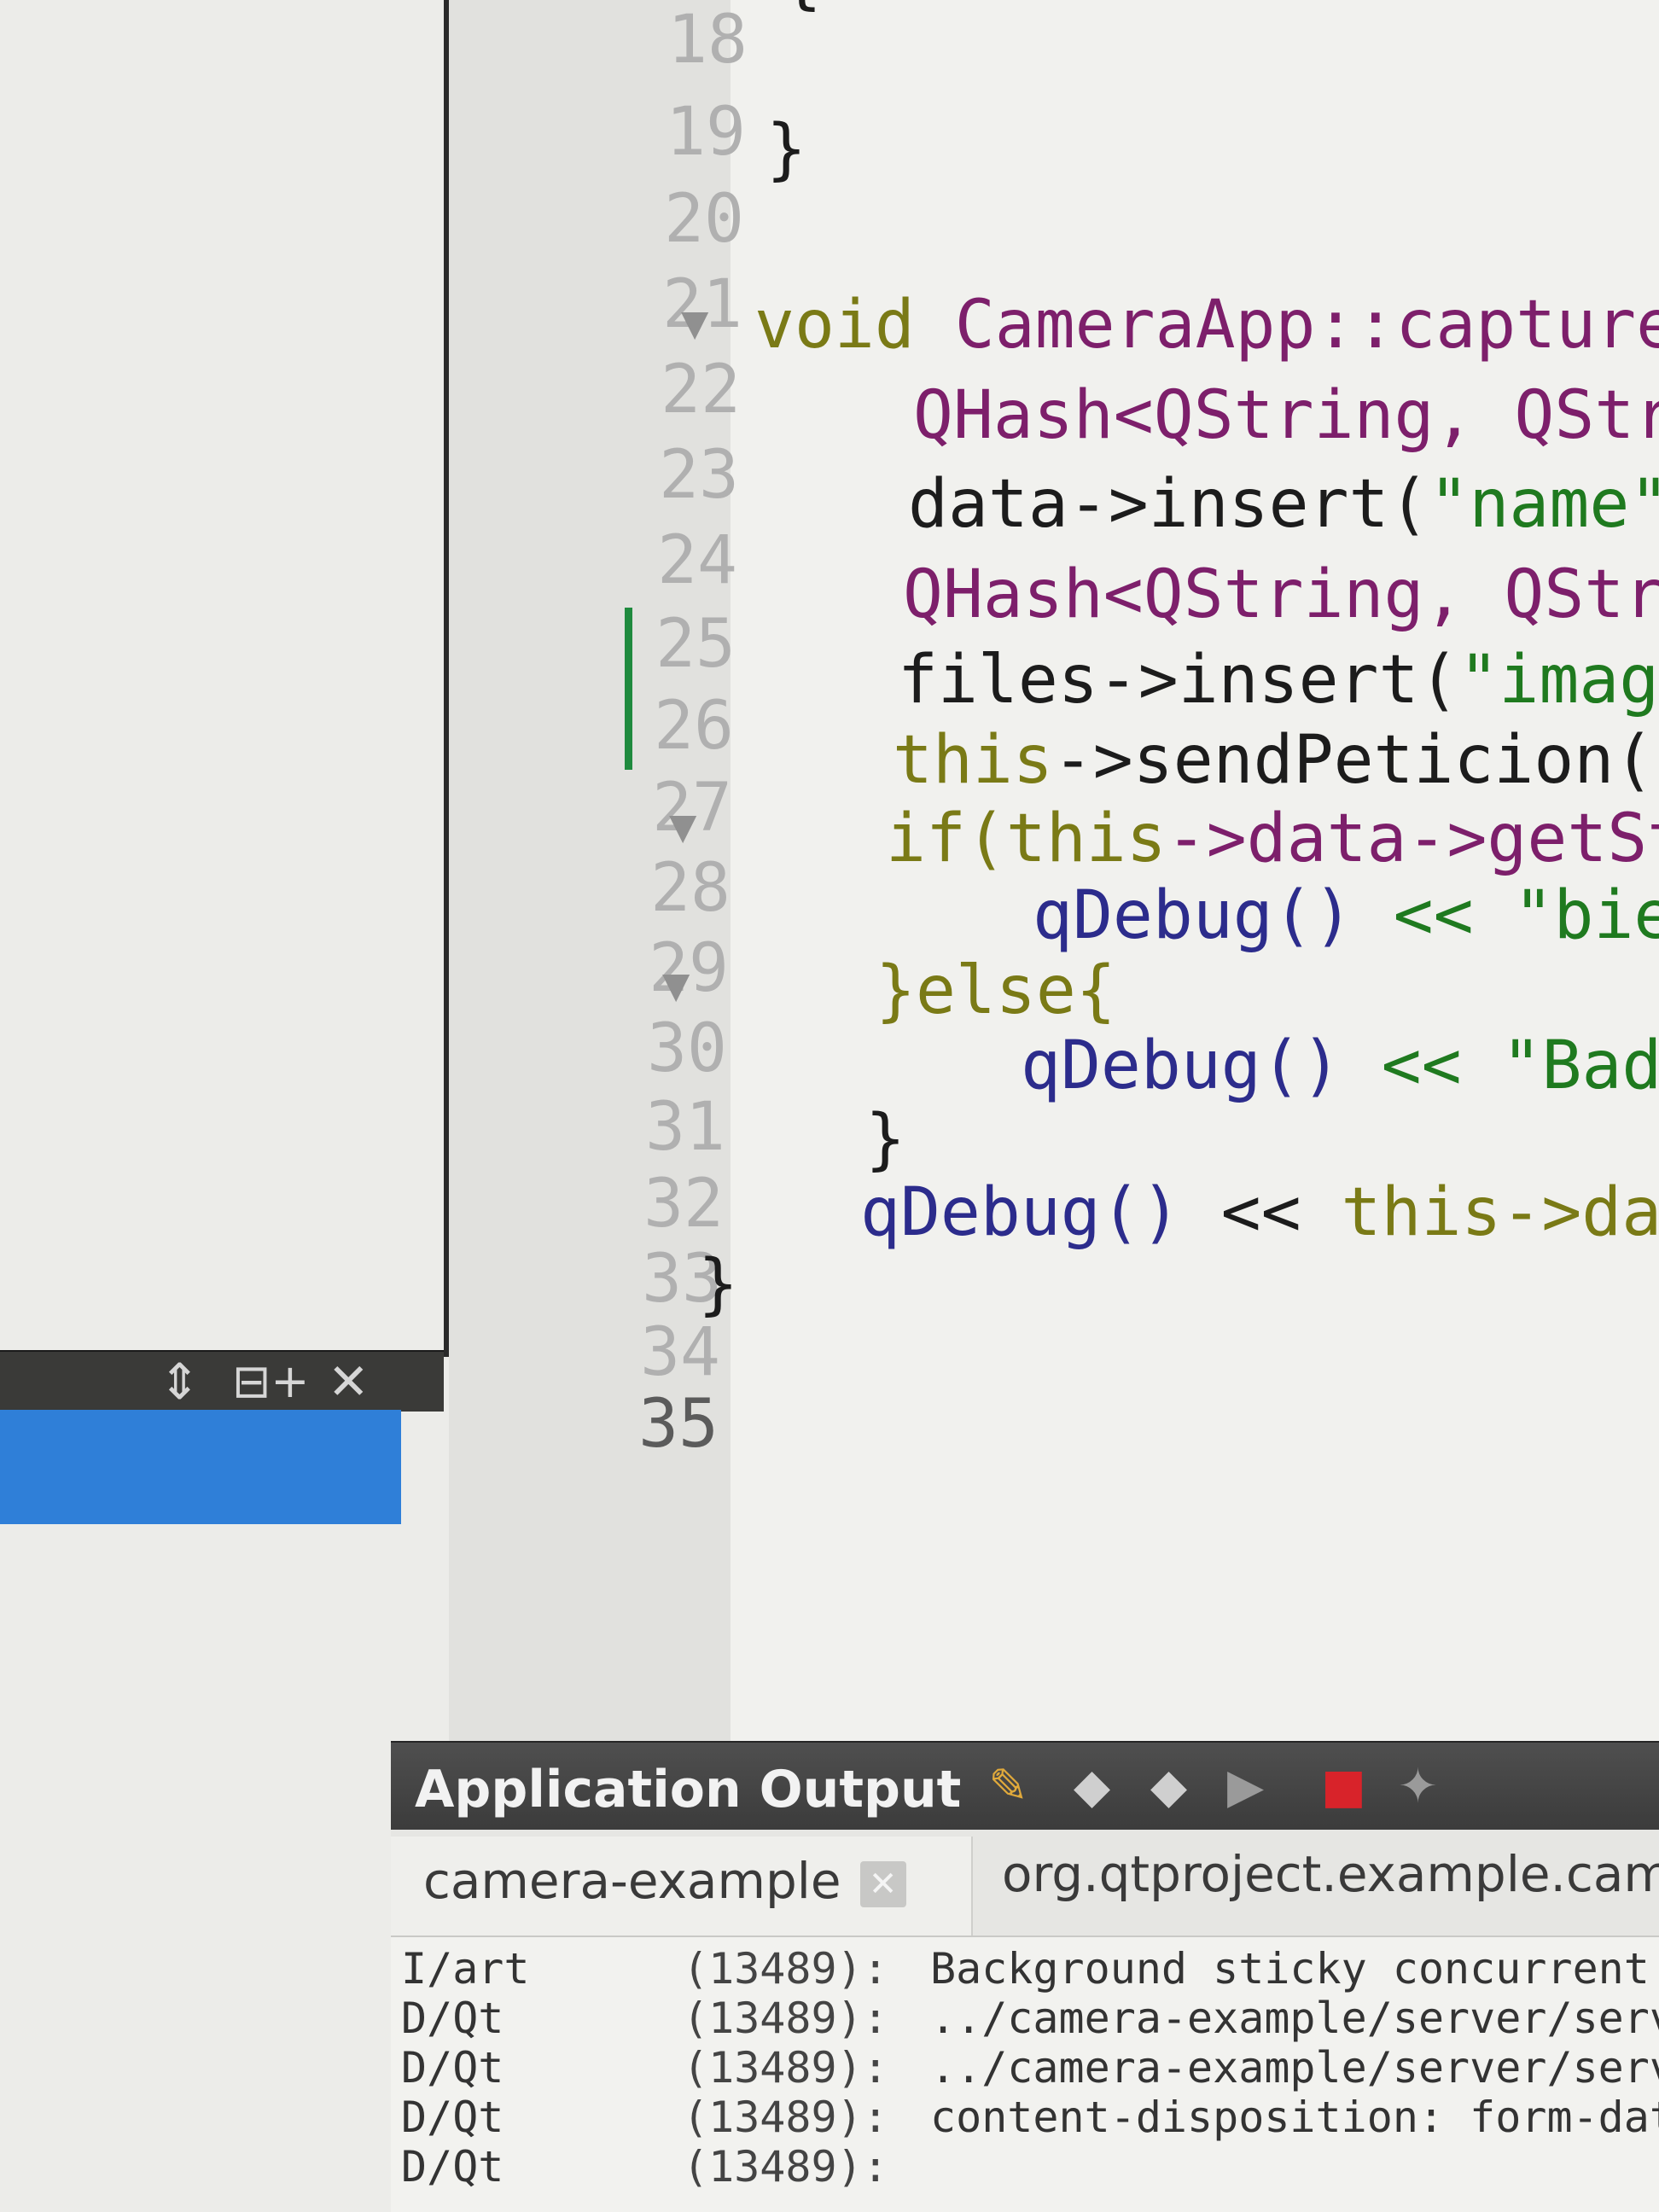  Describe the element at coordinates (680, 1352) in the screenshot. I see `line-number: 34` at that location.